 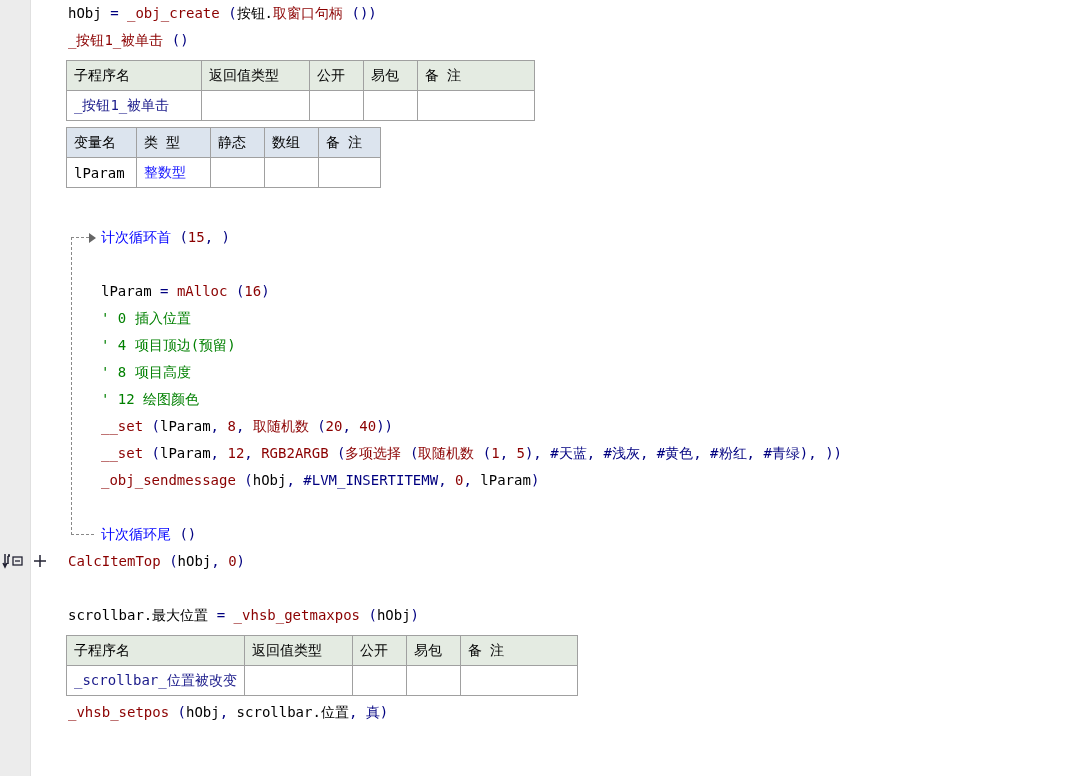 What do you see at coordinates (157, 561) in the screenshot?
I see `code-line: CalcItemTop (hObj, 0)` at bounding box center [157, 561].